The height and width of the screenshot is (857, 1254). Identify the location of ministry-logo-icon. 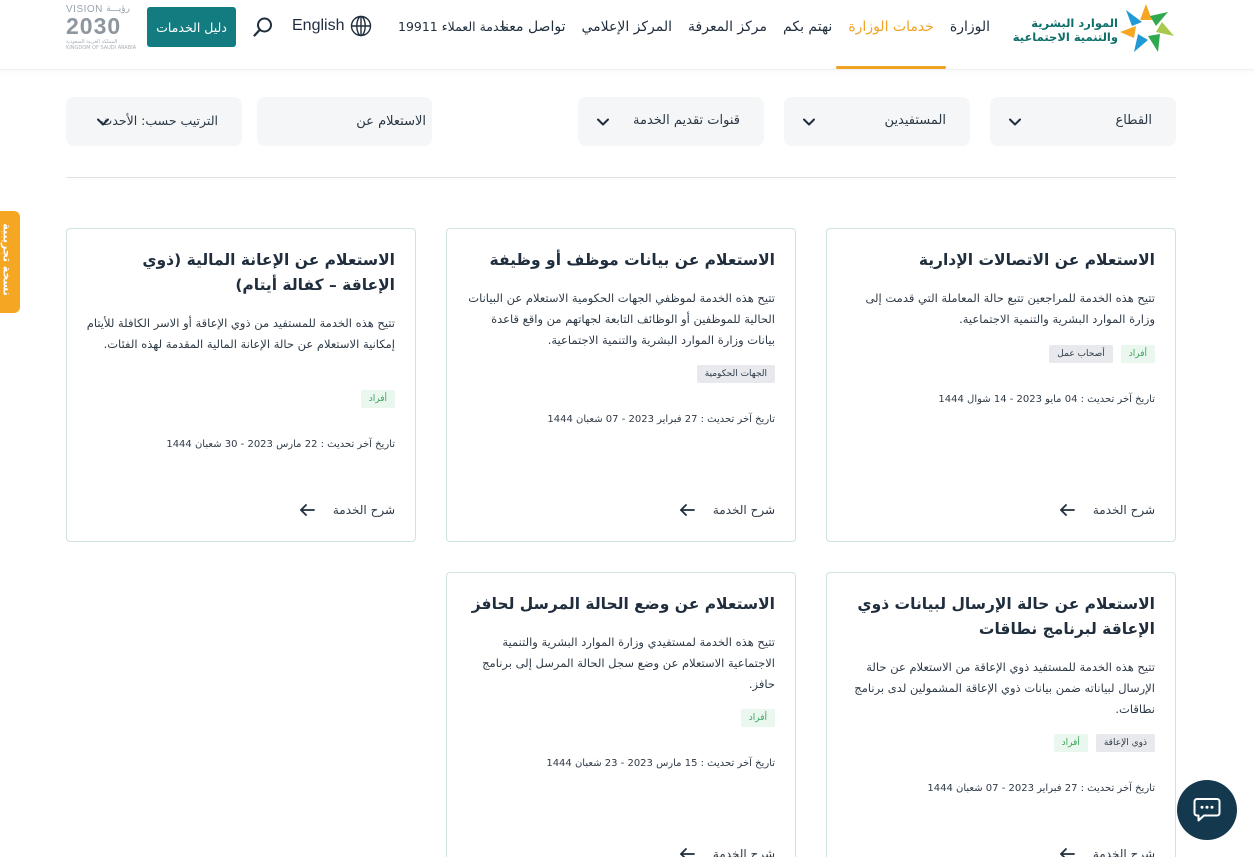
(1147, 28).